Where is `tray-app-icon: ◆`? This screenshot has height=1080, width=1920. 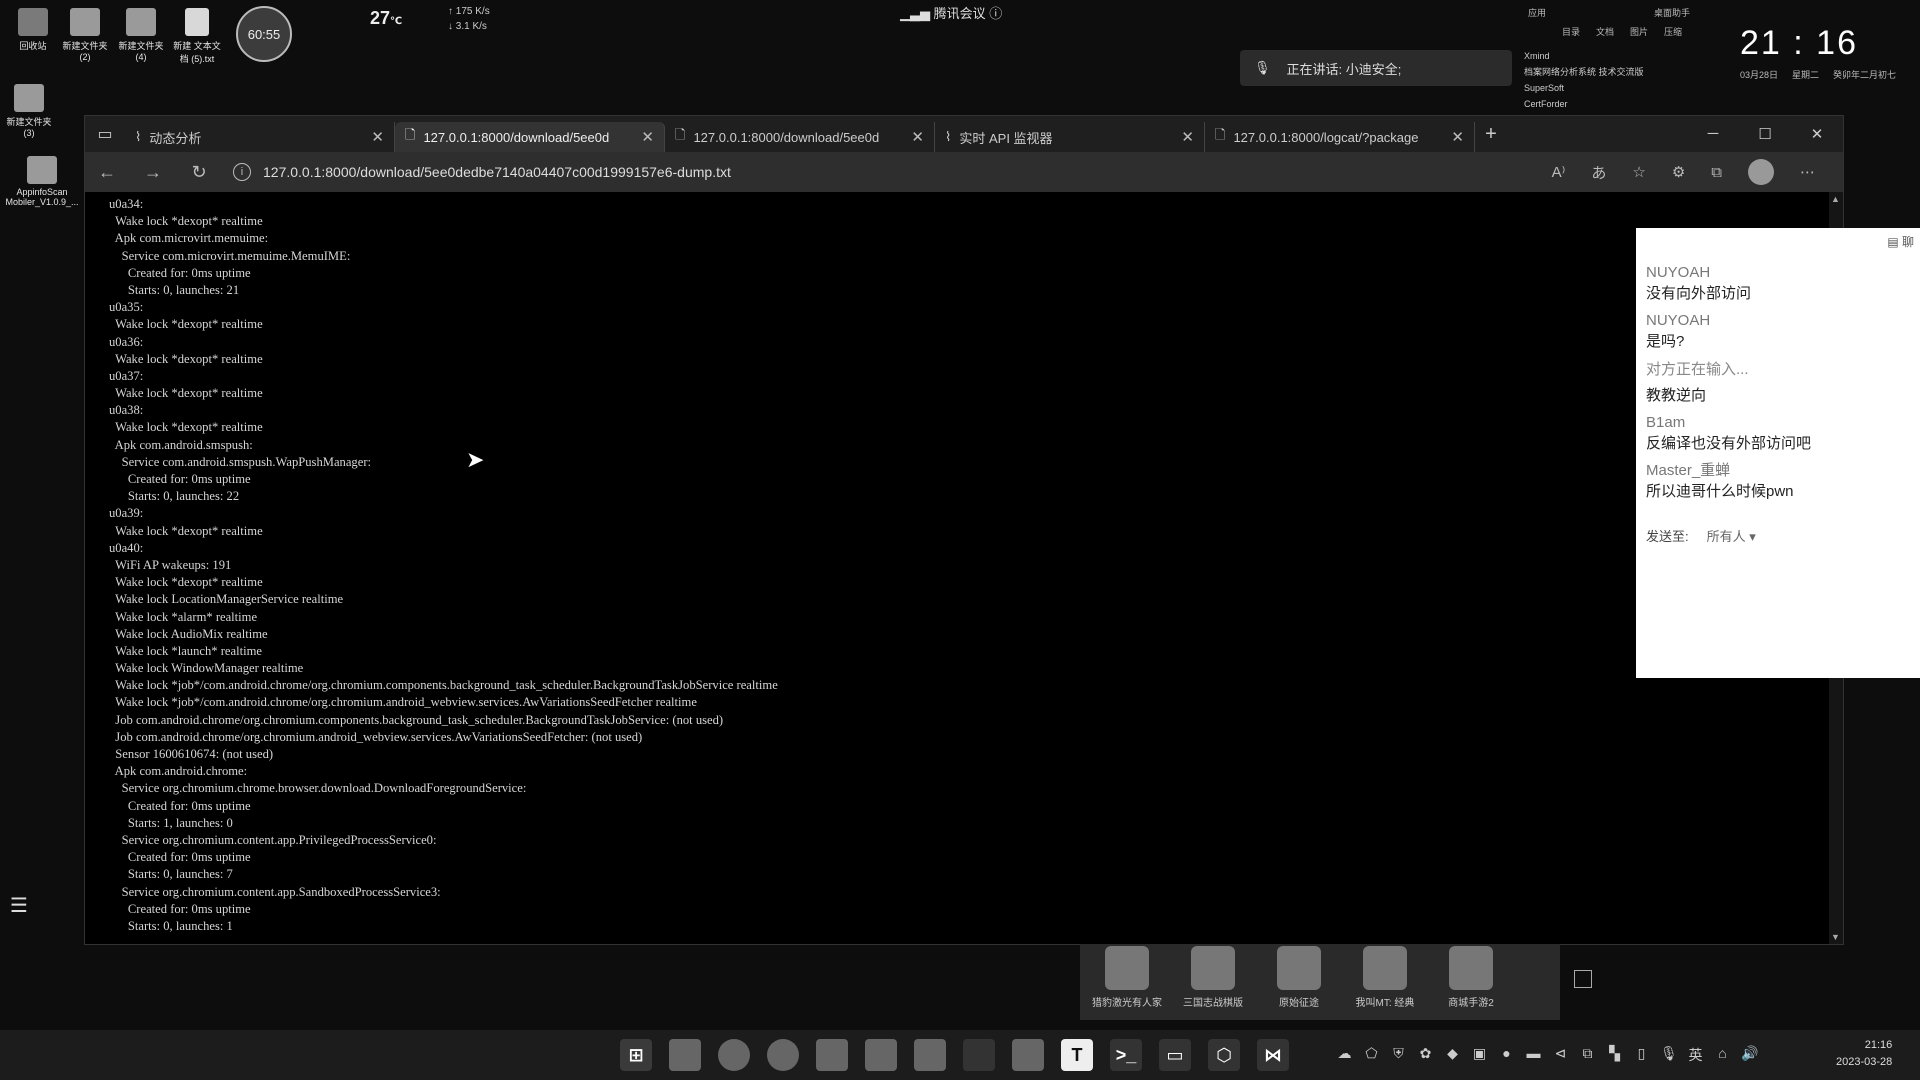
tray-app-icon: ◆ is located at coordinates (1452, 1055).